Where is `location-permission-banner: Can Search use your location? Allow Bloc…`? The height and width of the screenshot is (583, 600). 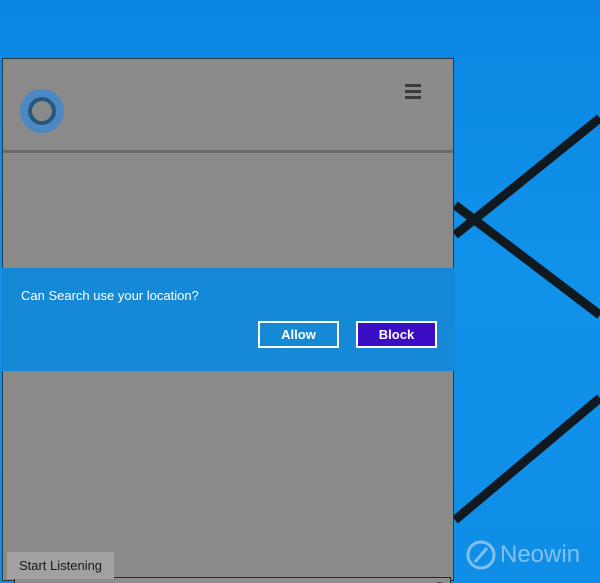 location-permission-banner: Can Search use your location? Allow Bloc… is located at coordinates (228, 319).